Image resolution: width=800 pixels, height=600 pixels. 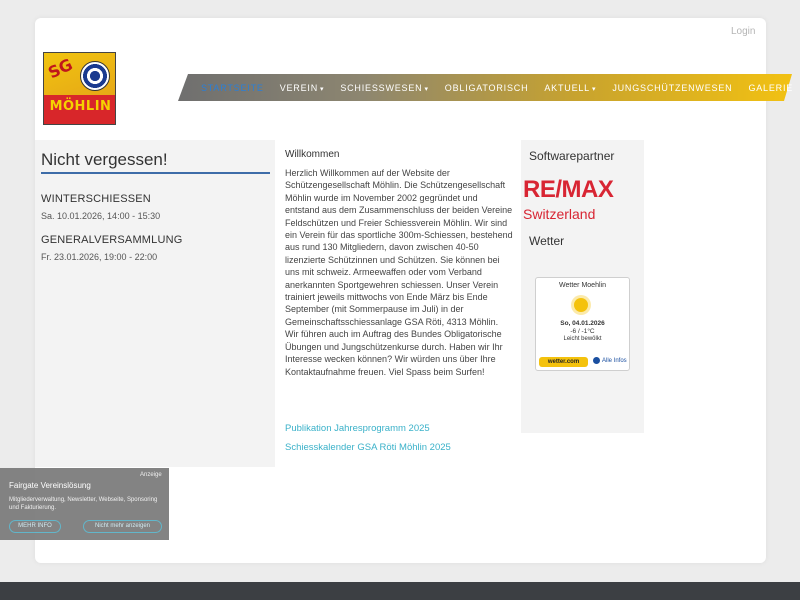 What do you see at coordinates (104, 159) in the screenshot?
I see `events-title: Nicht vergessen!` at bounding box center [104, 159].